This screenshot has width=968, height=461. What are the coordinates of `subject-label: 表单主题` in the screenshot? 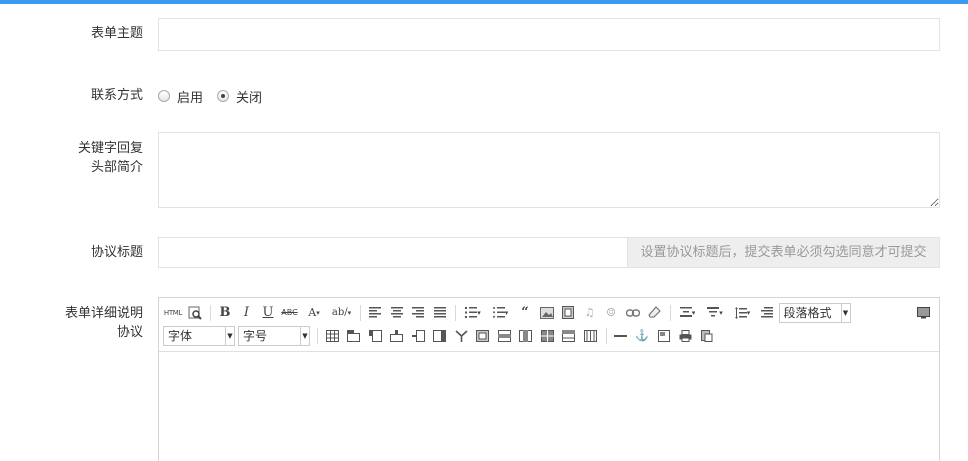 It's located at (116, 33).